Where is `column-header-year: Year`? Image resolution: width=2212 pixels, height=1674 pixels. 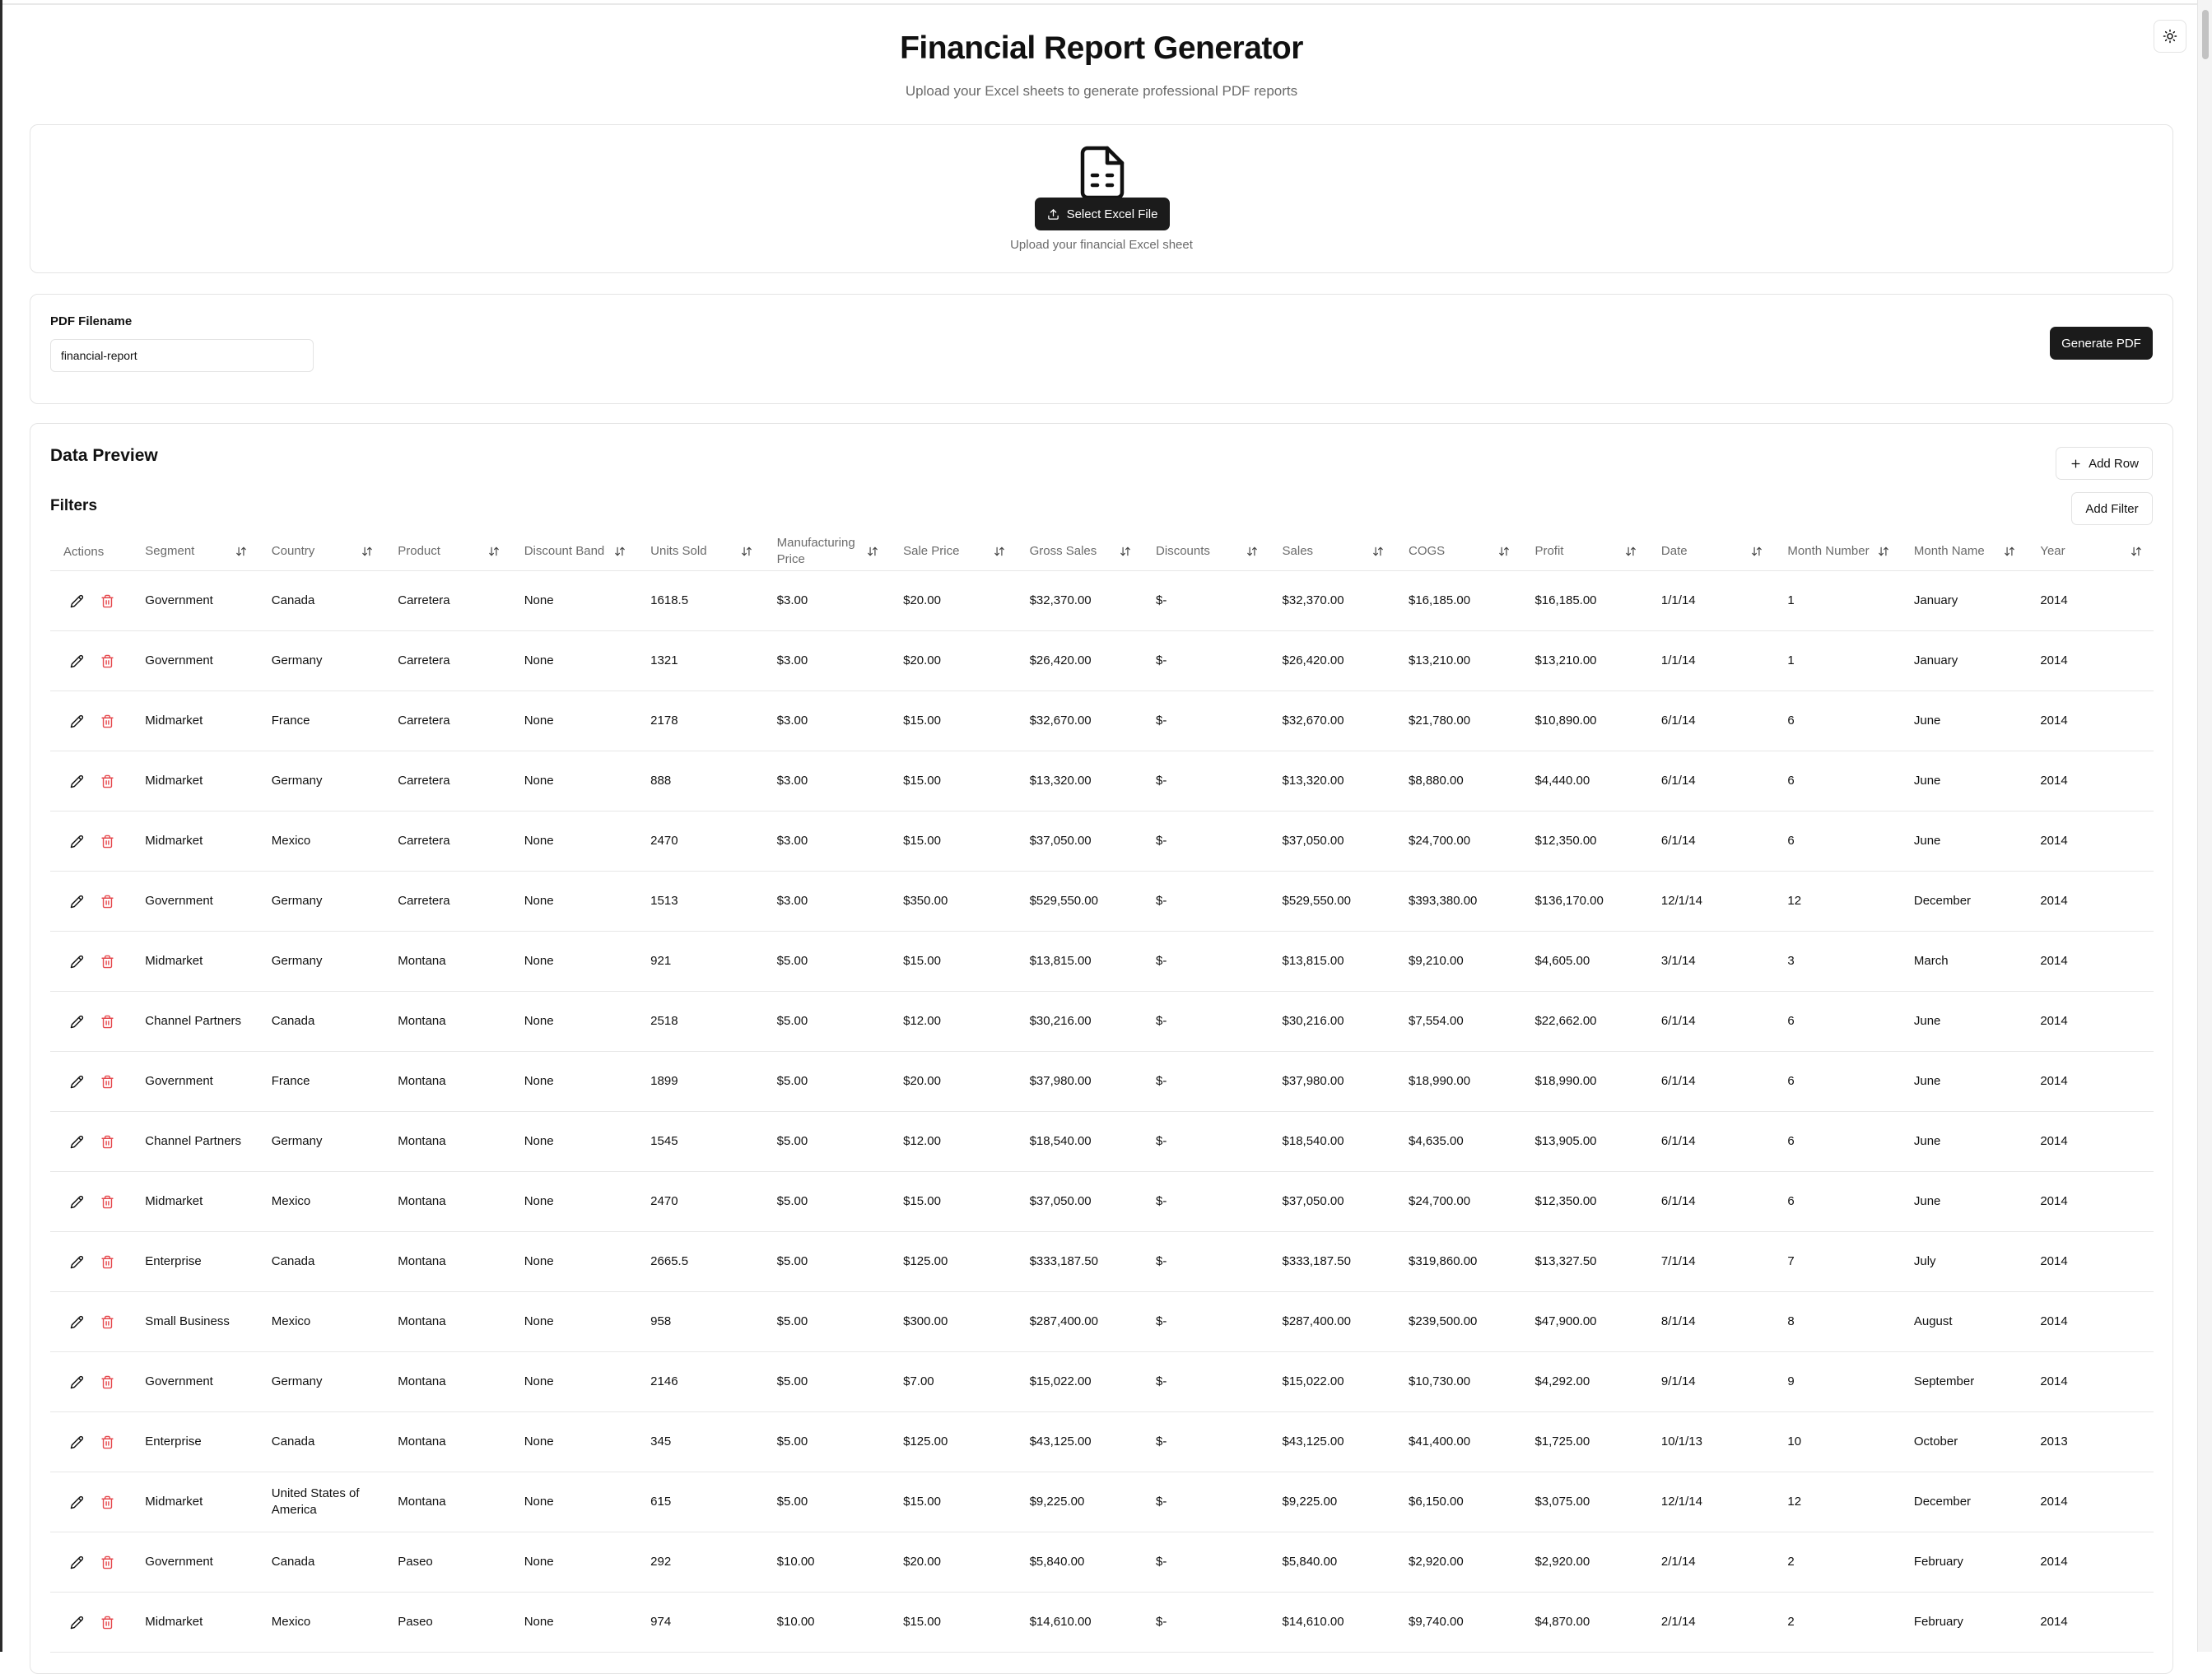 column-header-year: Year is located at coordinates (2090, 551).